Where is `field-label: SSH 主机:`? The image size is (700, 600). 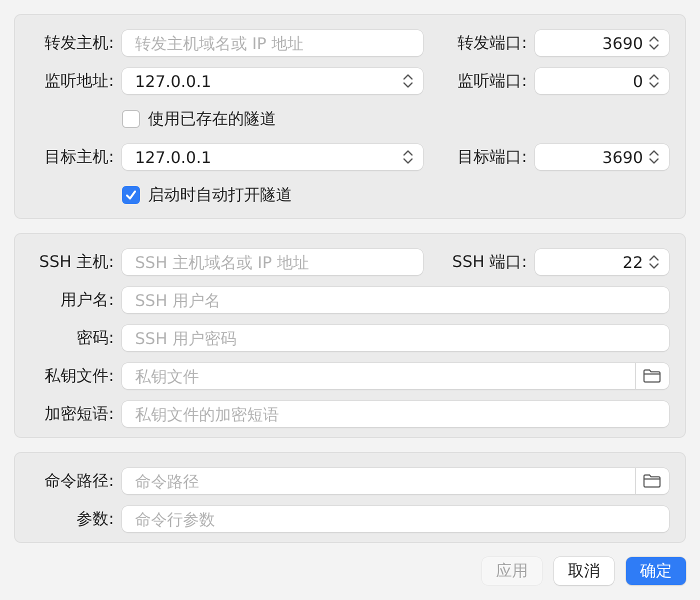
field-label: SSH 主机: is located at coordinates (76, 262).